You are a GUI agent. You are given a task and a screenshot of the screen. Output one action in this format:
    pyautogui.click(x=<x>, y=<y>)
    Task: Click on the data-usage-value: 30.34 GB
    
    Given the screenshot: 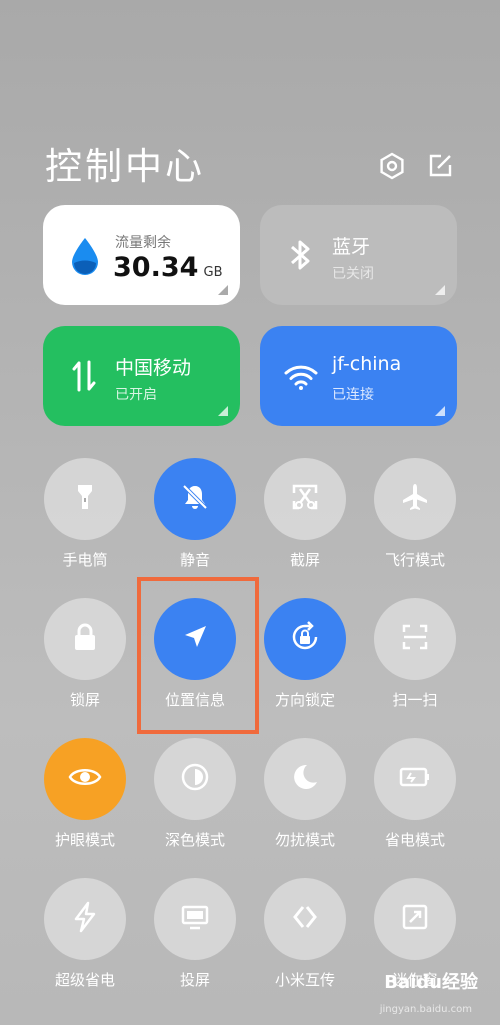 What is the action you would take?
    pyautogui.click(x=168, y=267)
    